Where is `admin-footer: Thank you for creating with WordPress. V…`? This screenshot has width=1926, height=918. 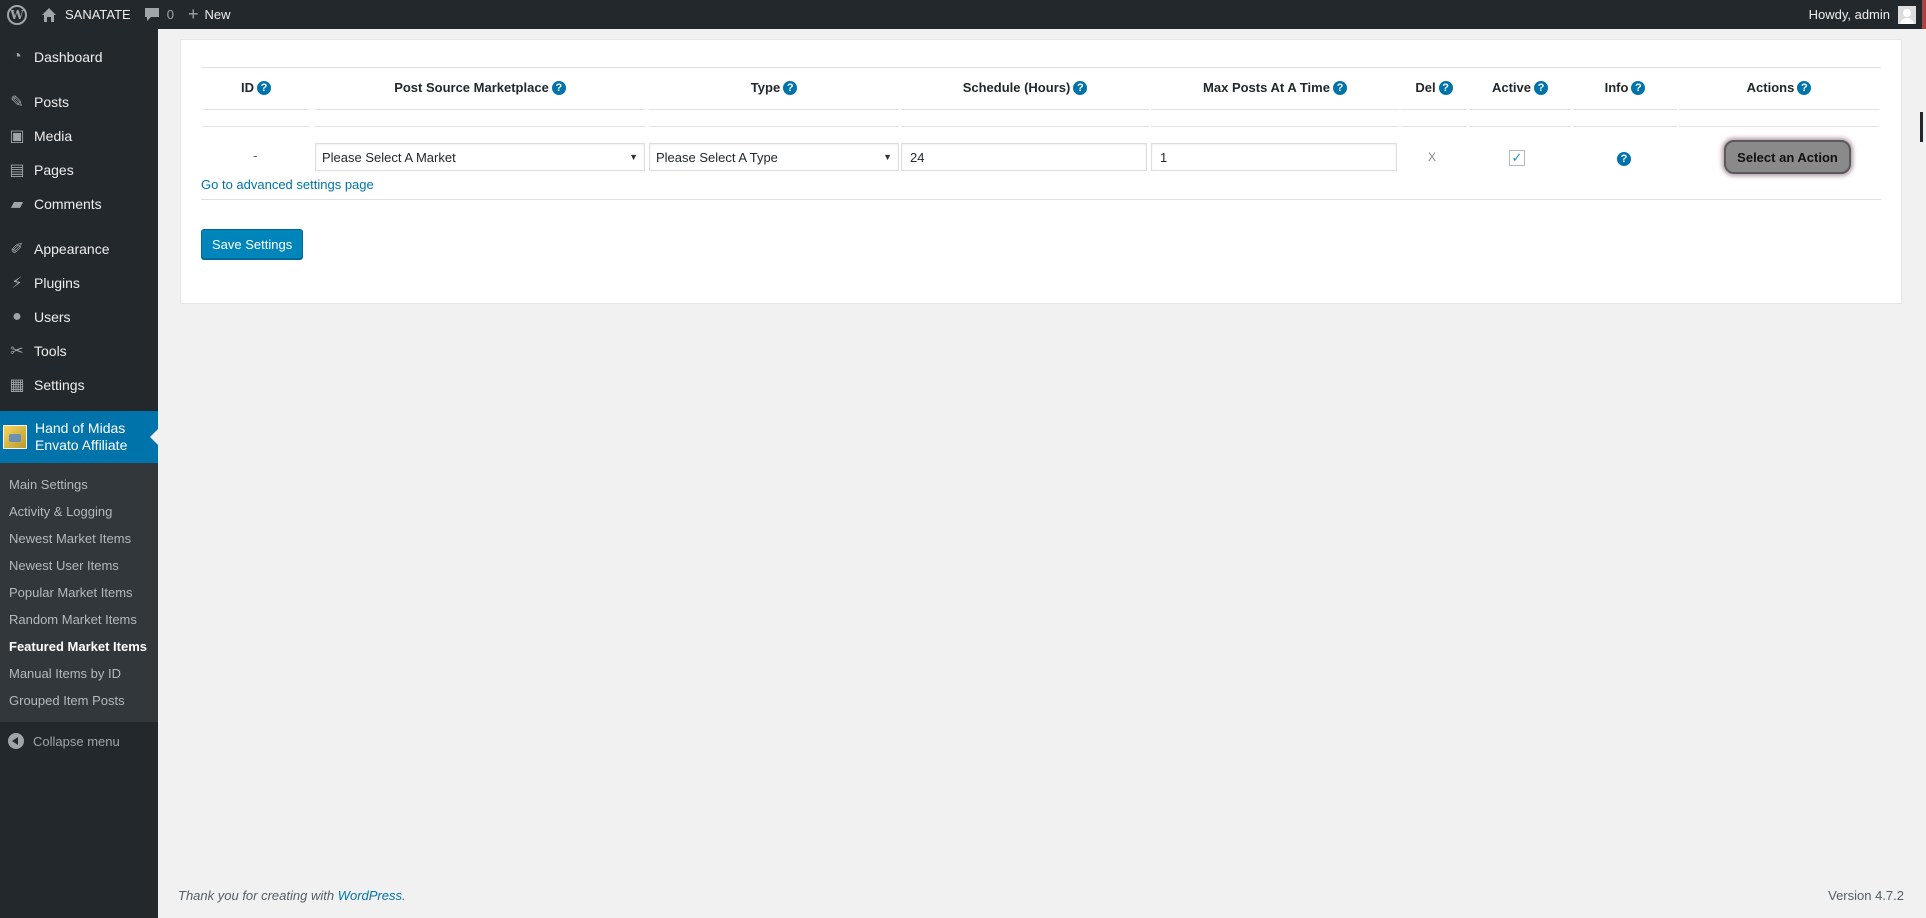
admin-footer: Thank you for creating with WordPress. V… is located at coordinates (1041, 895).